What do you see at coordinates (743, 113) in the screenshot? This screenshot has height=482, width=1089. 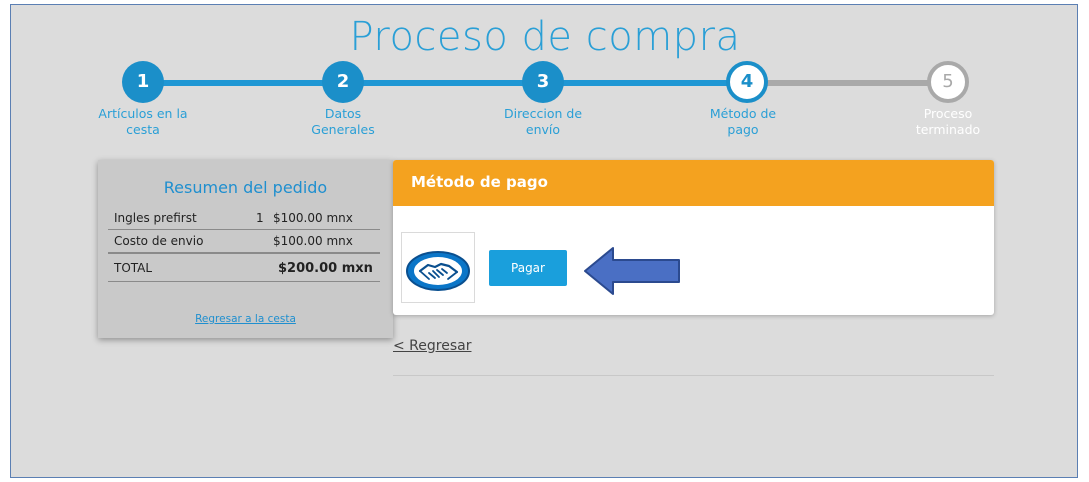 I see `step-4-label-line1: Método de` at bounding box center [743, 113].